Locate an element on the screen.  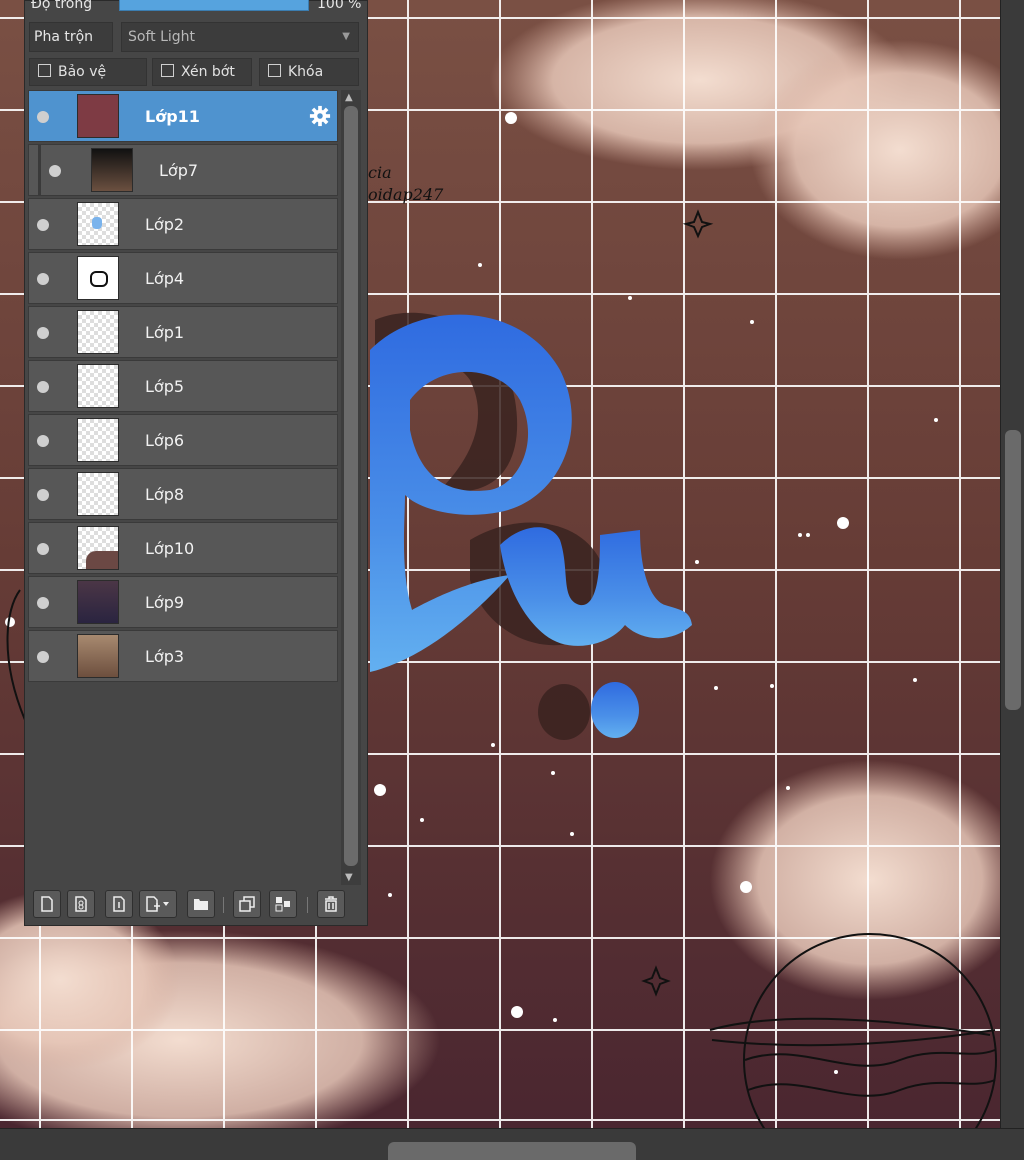
blend-label: Pha trộn is located at coordinates (64, 37).